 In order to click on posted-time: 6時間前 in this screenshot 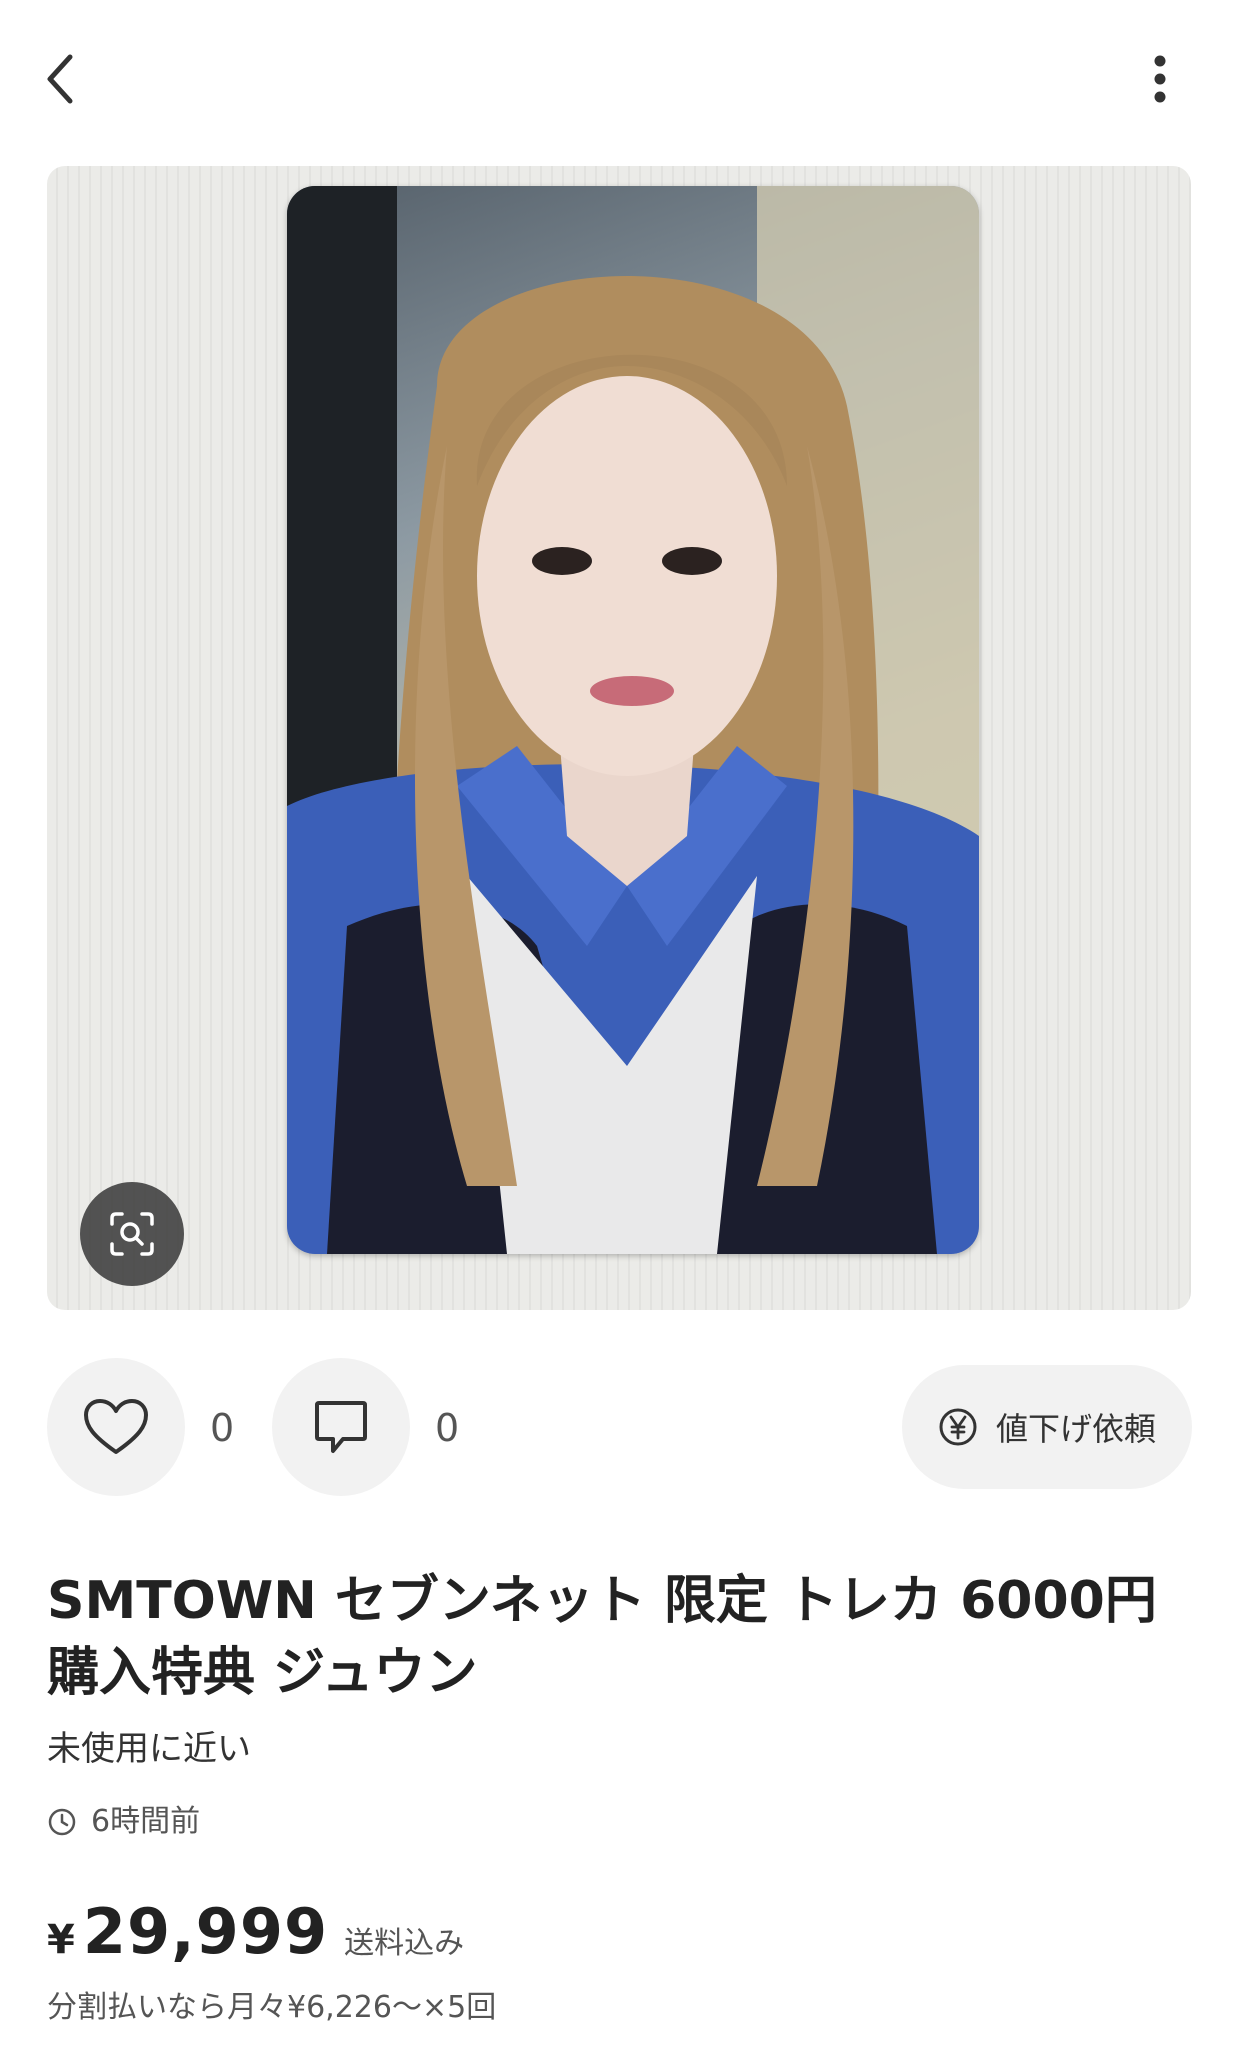, I will do `click(123, 1822)`.